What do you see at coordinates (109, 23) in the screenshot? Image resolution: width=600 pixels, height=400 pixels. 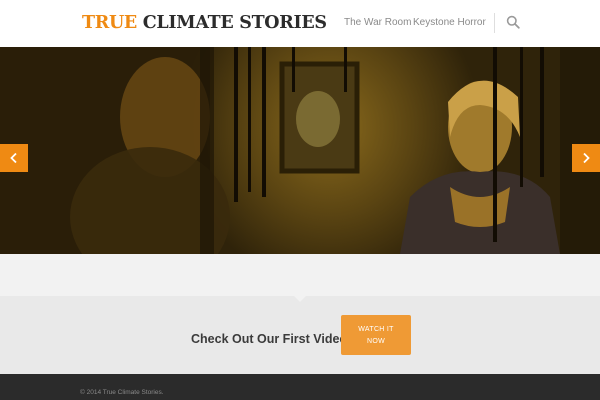 I see `logo-accent-text: TRUE` at bounding box center [109, 23].